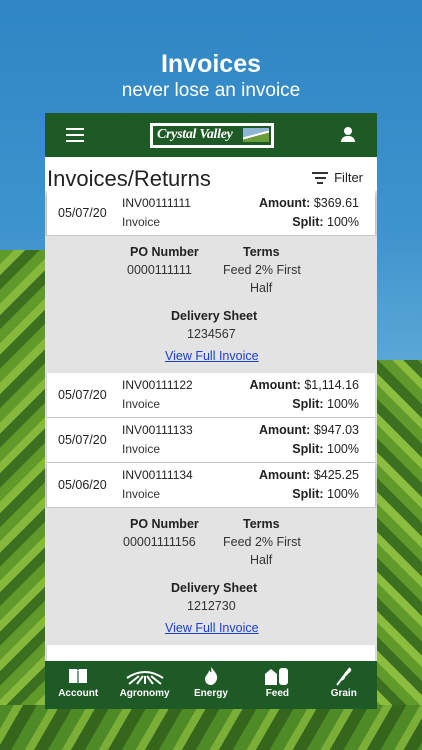 The height and width of the screenshot is (750, 422). What do you see at coordinates (308, 475) in the screenshot?
I see `invoice-amount: Amount: $425.25` at bounding box center [308, 475].